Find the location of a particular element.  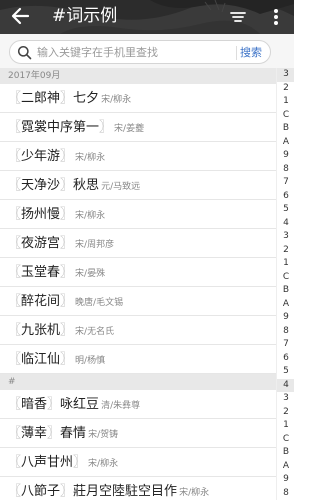

list-item: 〖霓裳中序第一〗 宋/姜夔 is located at coordinates (138, 127).